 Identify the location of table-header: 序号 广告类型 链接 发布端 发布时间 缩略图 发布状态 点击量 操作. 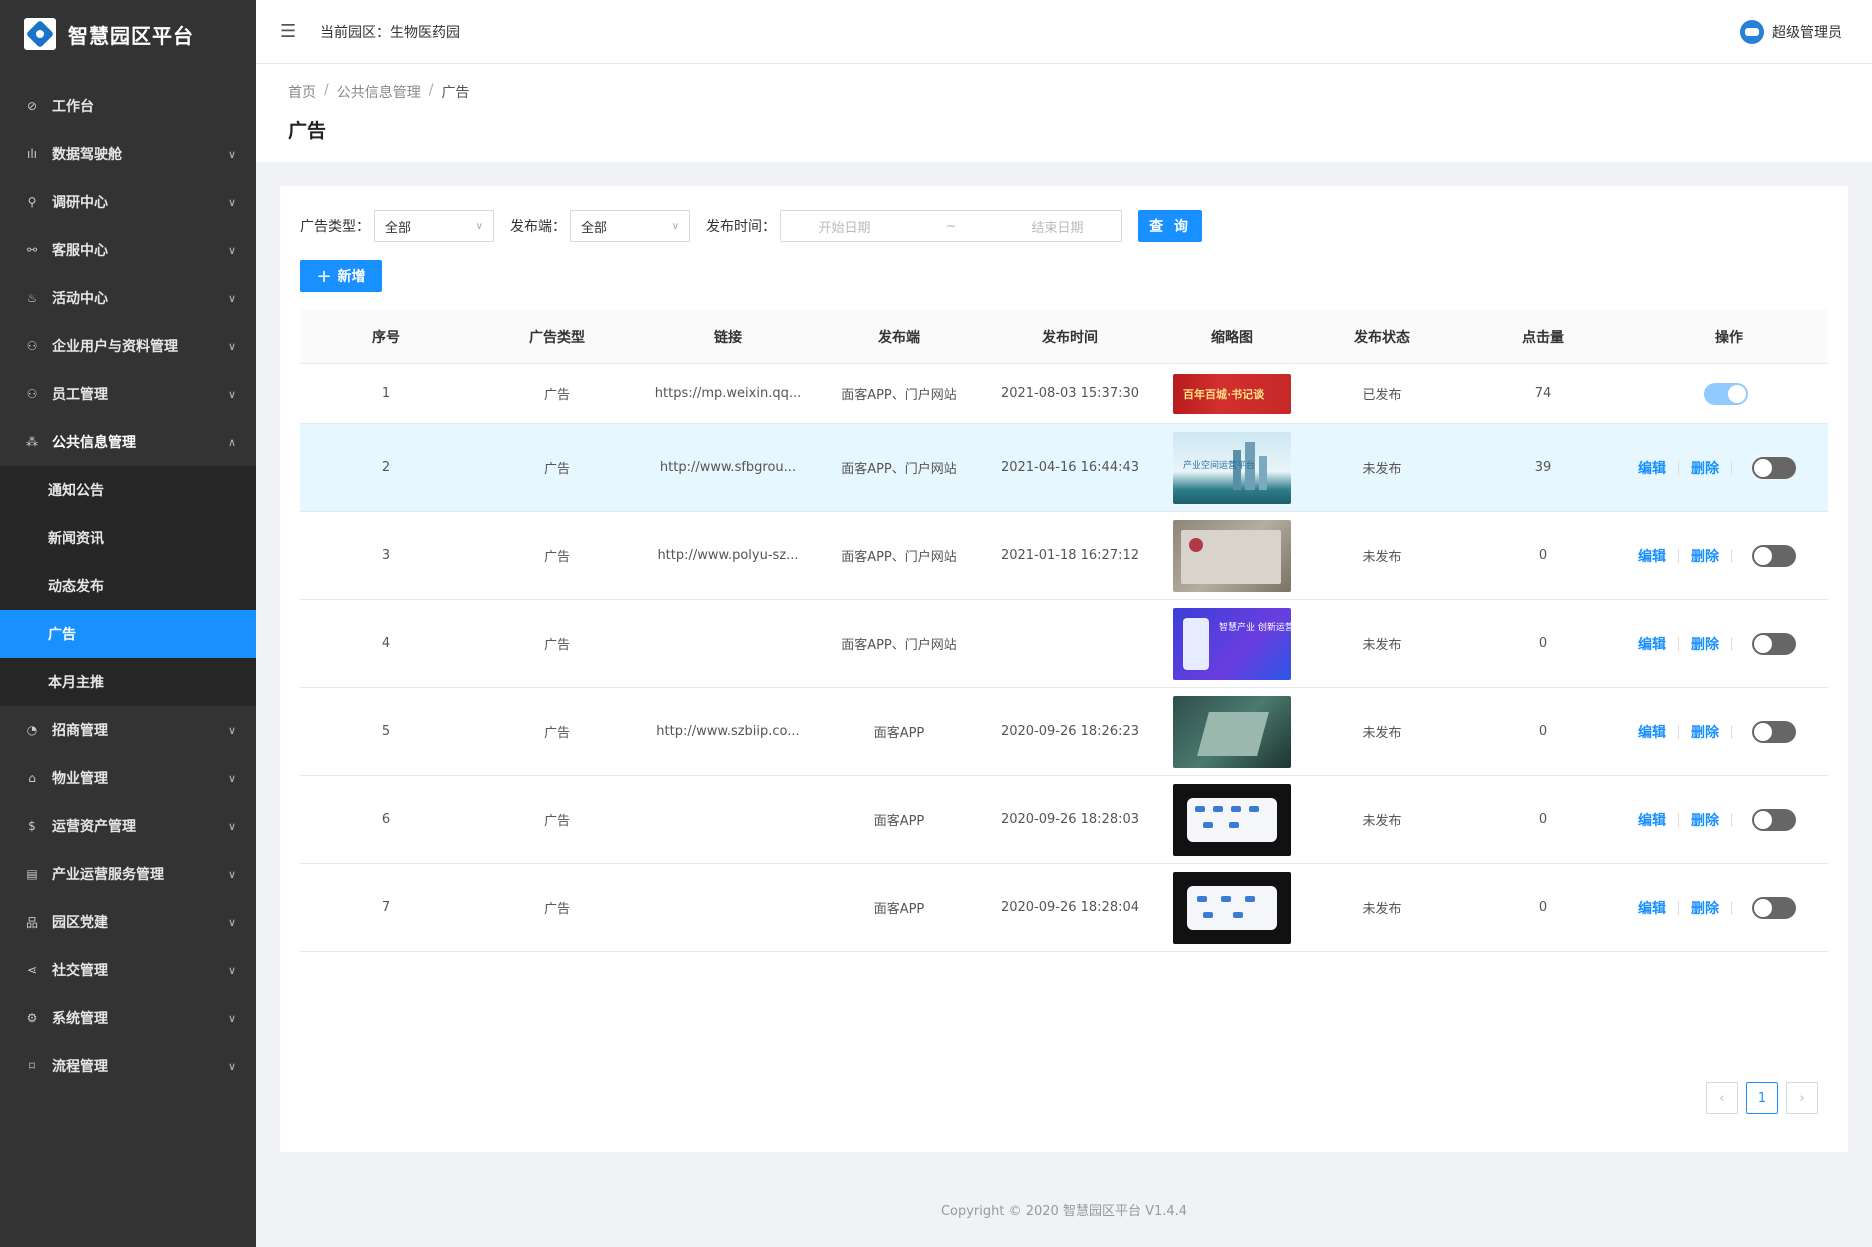
(1064, 337).